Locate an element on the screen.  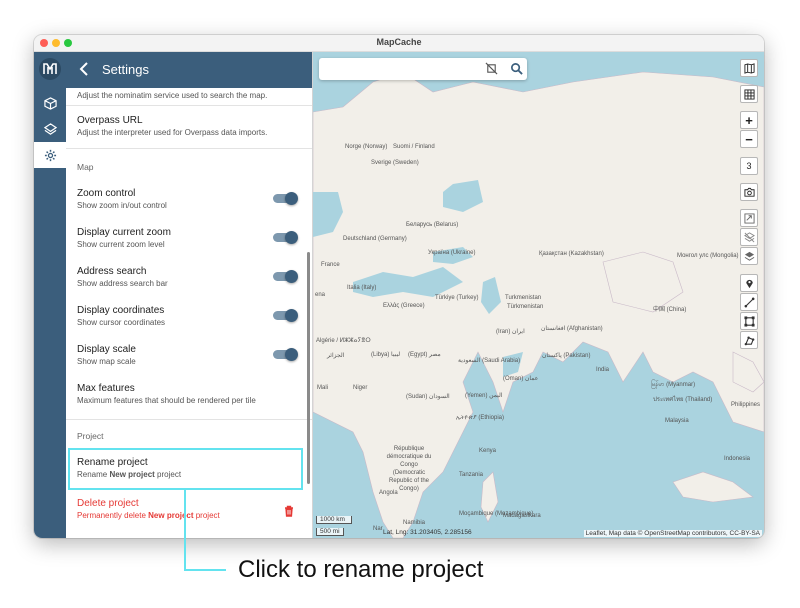
window-title: MapCache is located at coordinates (399, 42).